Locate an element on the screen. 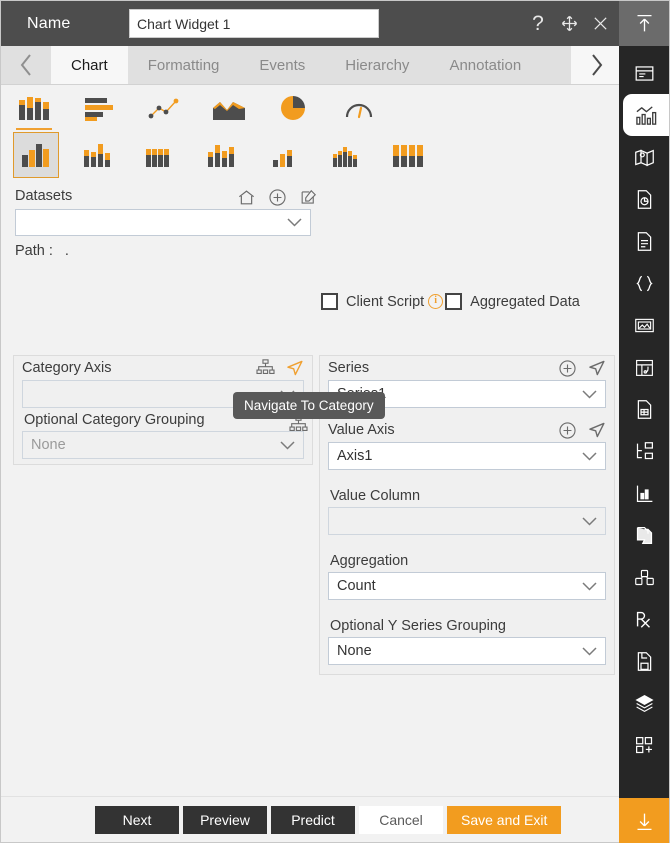 The height and width of the screenshot is (843, 670). preview-button: Preview is located at coordinates (225, 819).